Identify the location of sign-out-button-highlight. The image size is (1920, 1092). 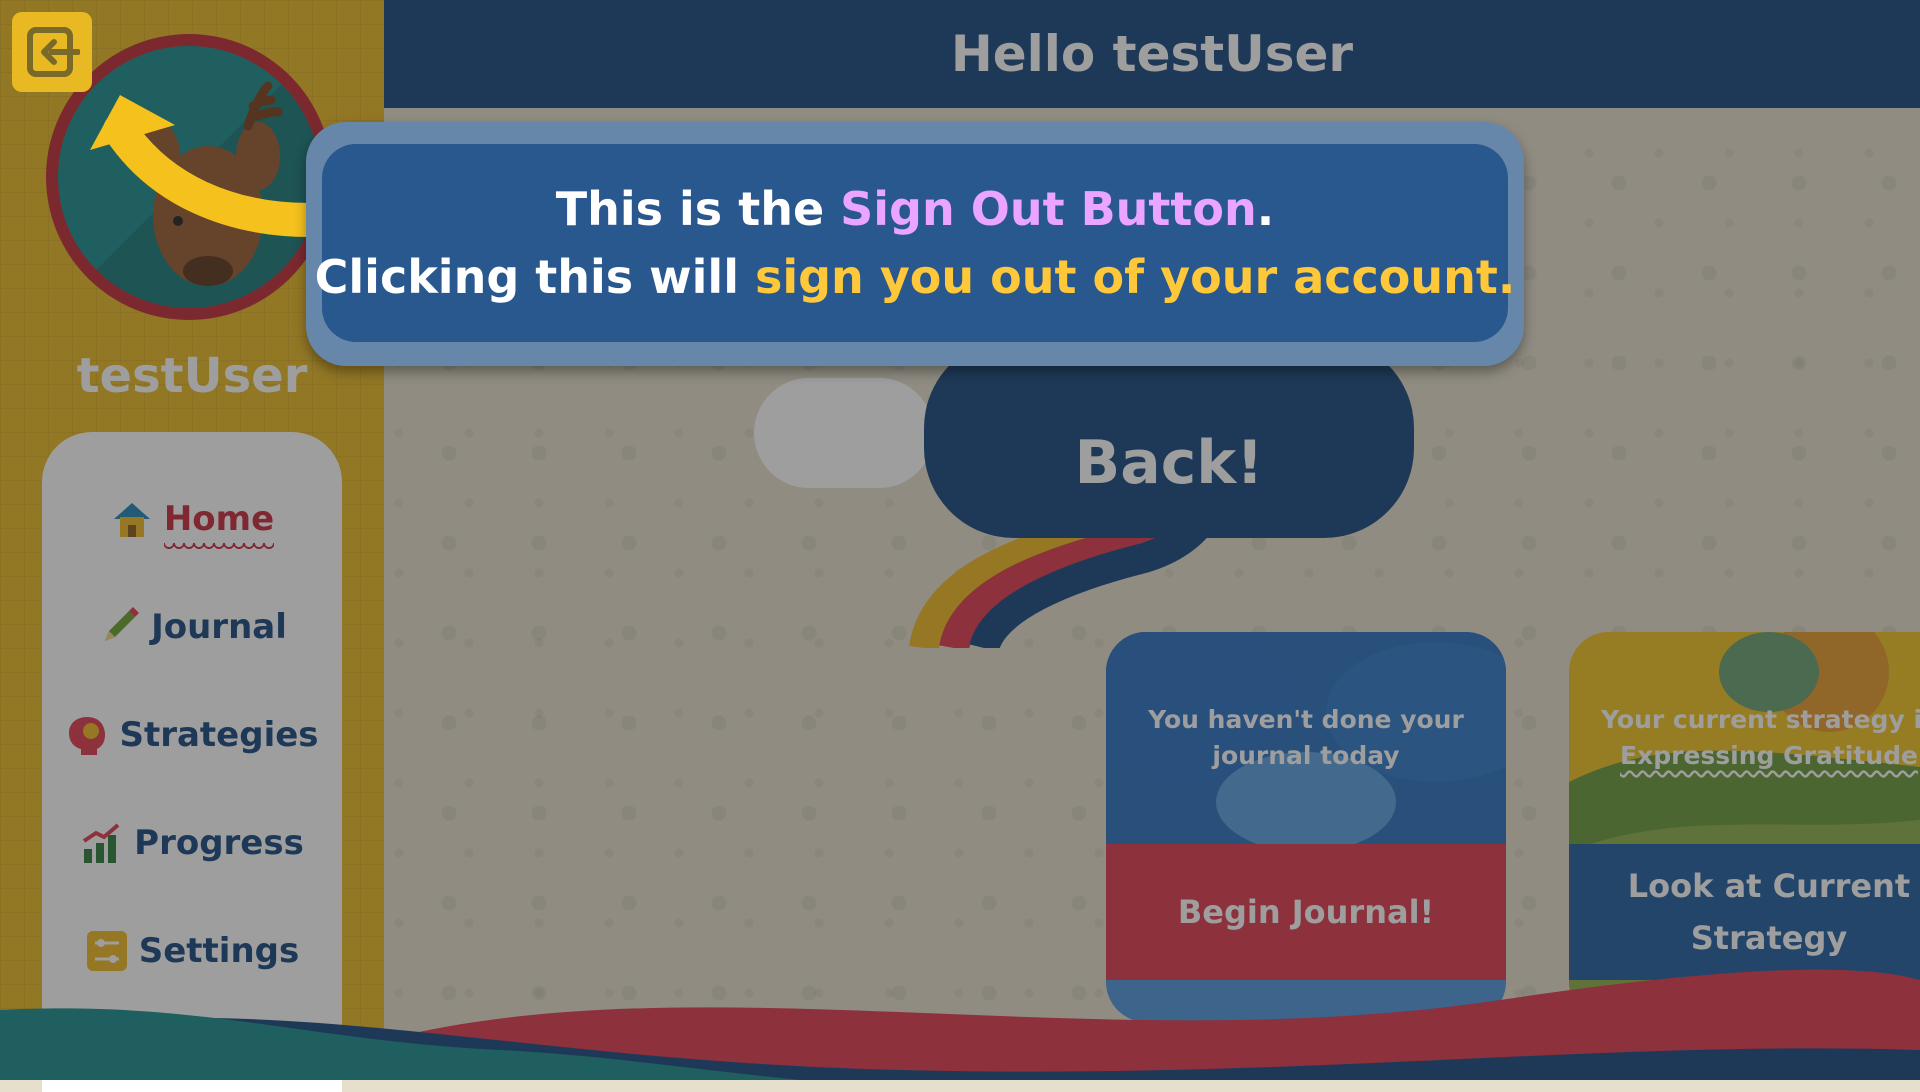
(52, 52).